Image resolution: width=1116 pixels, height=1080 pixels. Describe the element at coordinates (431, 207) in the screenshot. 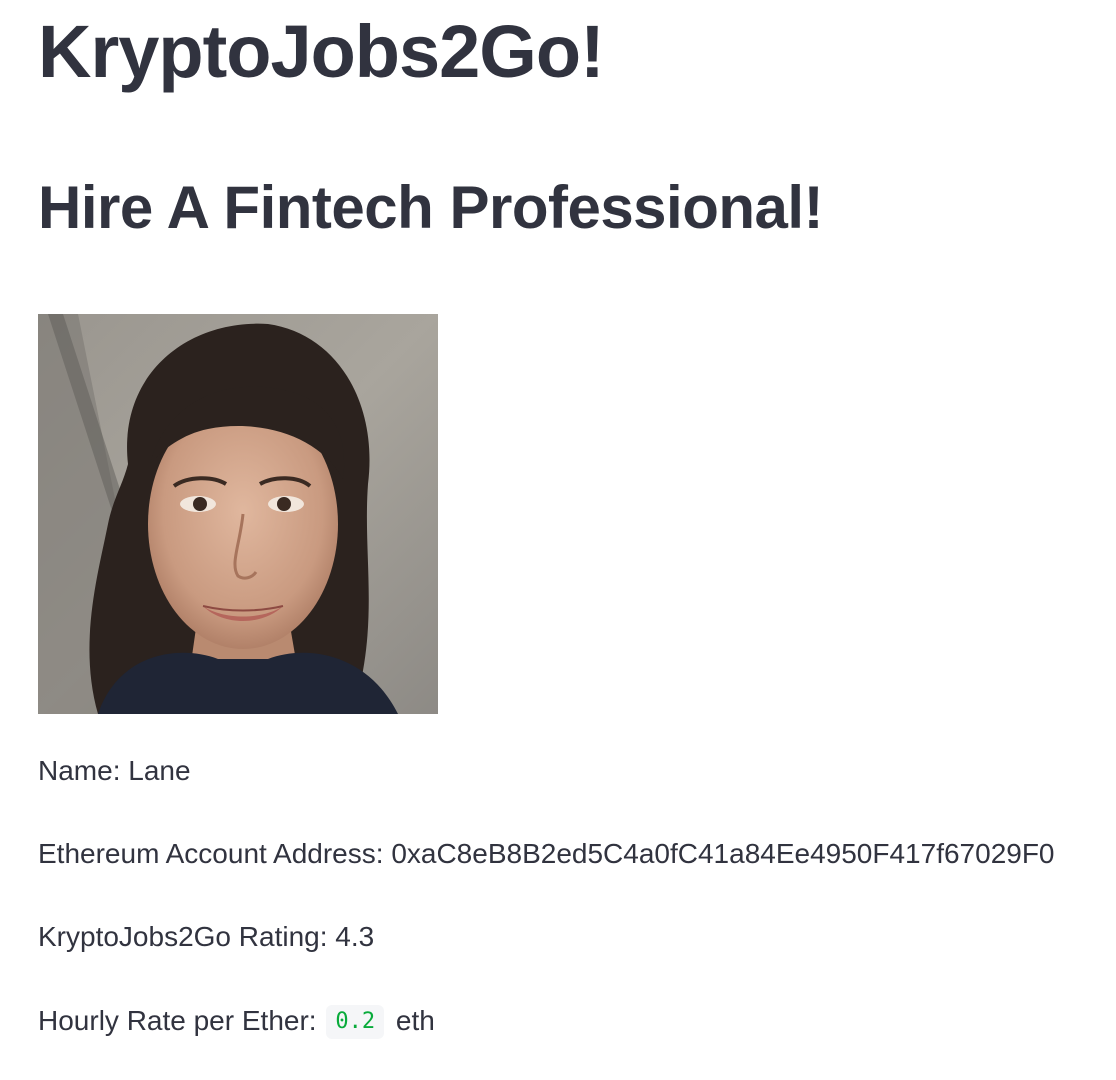

I see `page-subtitle: Hire A Fintech Professional!` at that location.